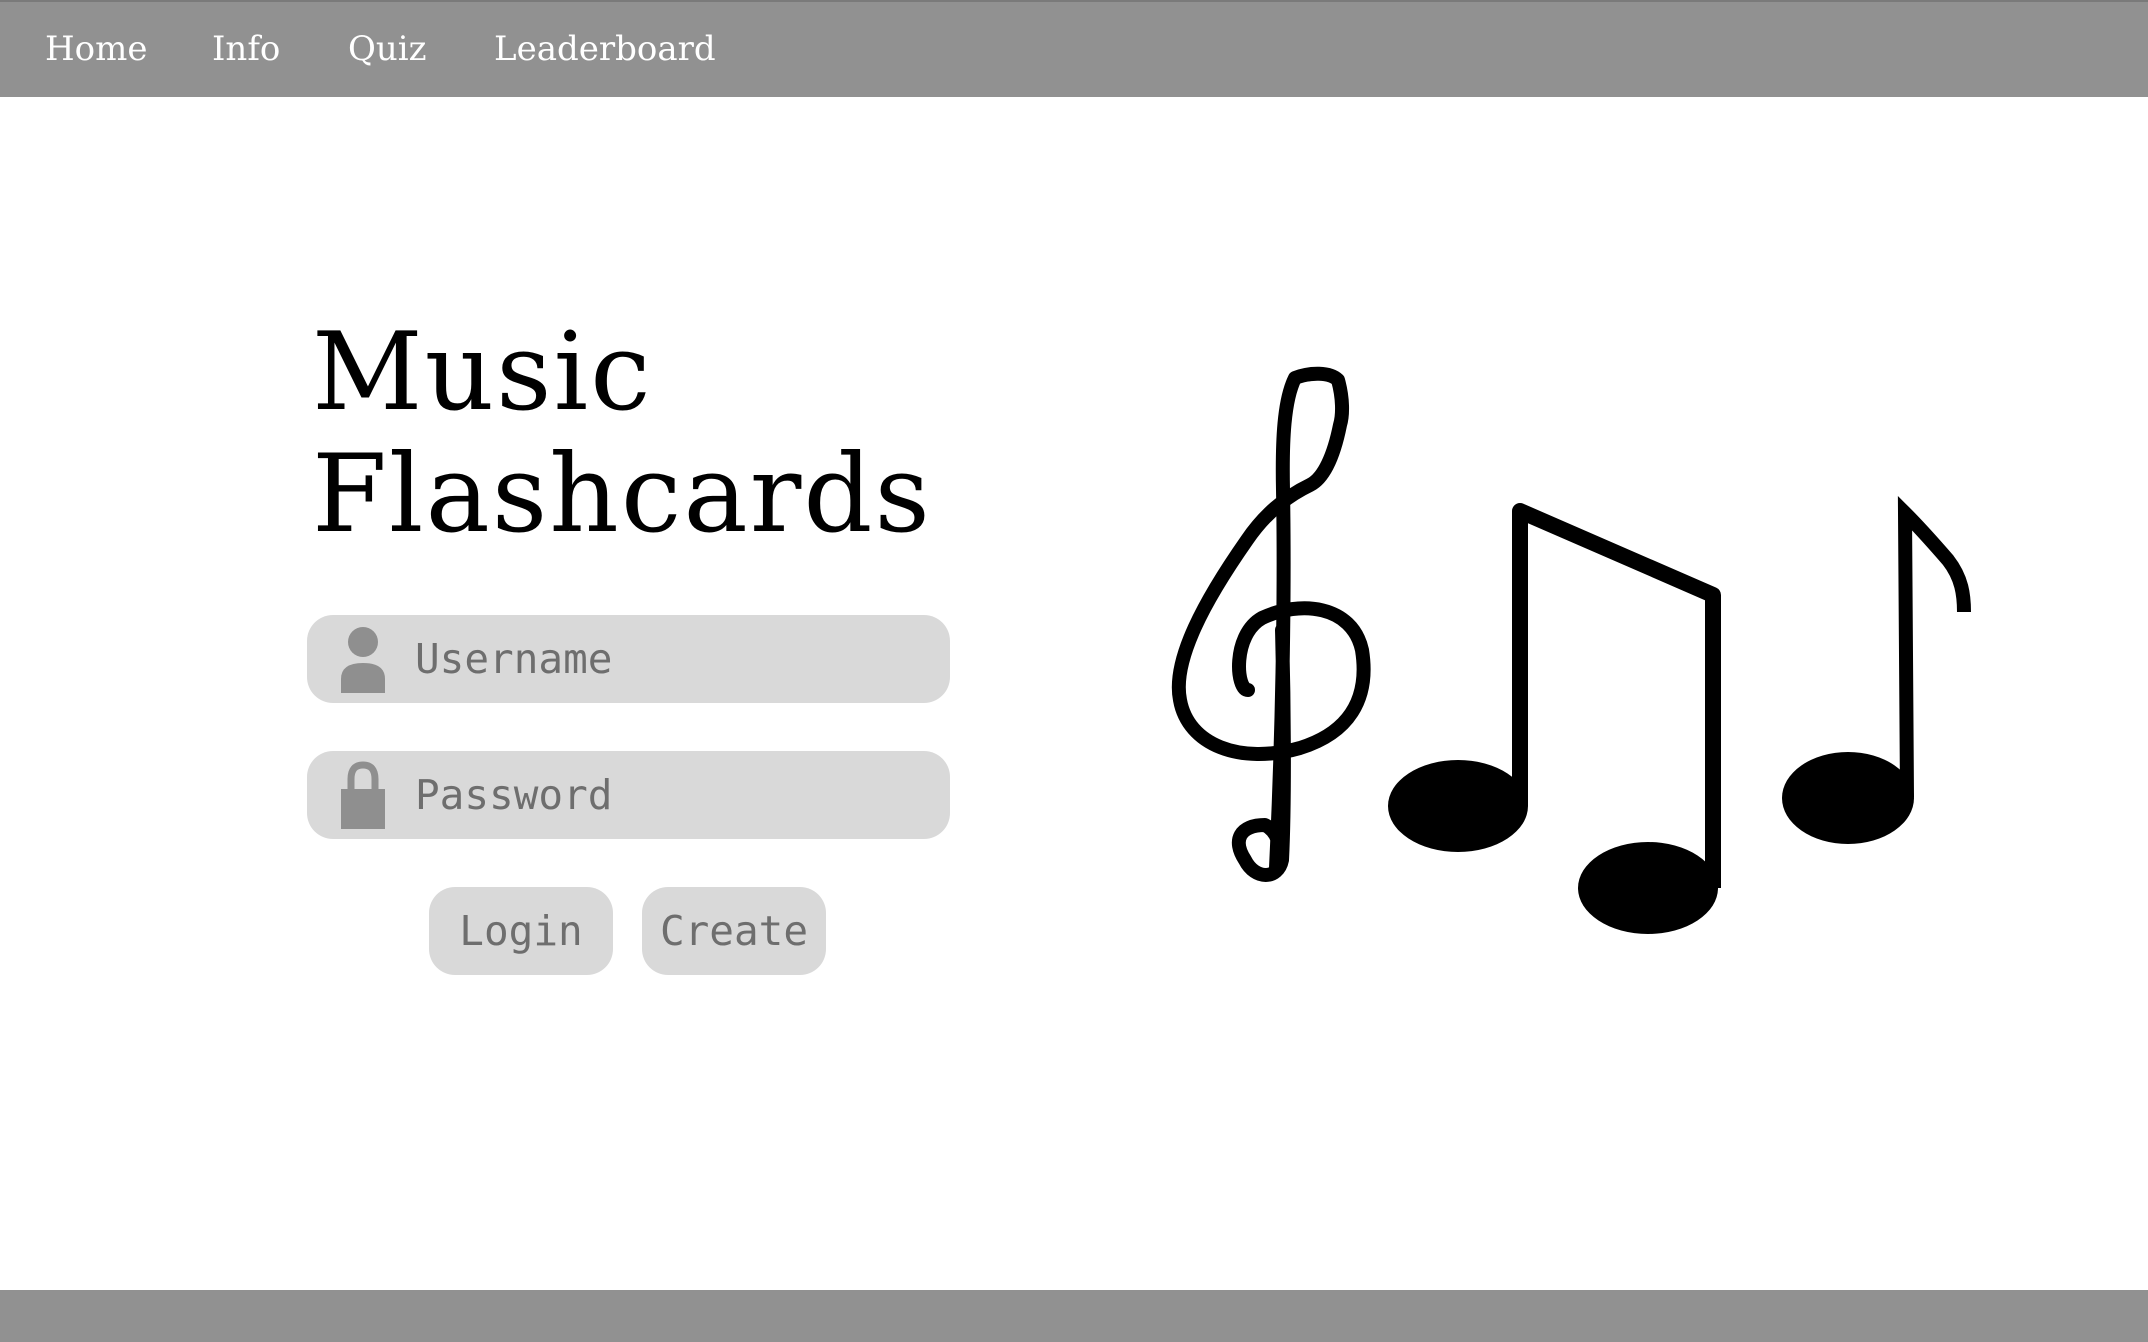  I want to click on page-title: Music Flashcards, so click(622, 434).